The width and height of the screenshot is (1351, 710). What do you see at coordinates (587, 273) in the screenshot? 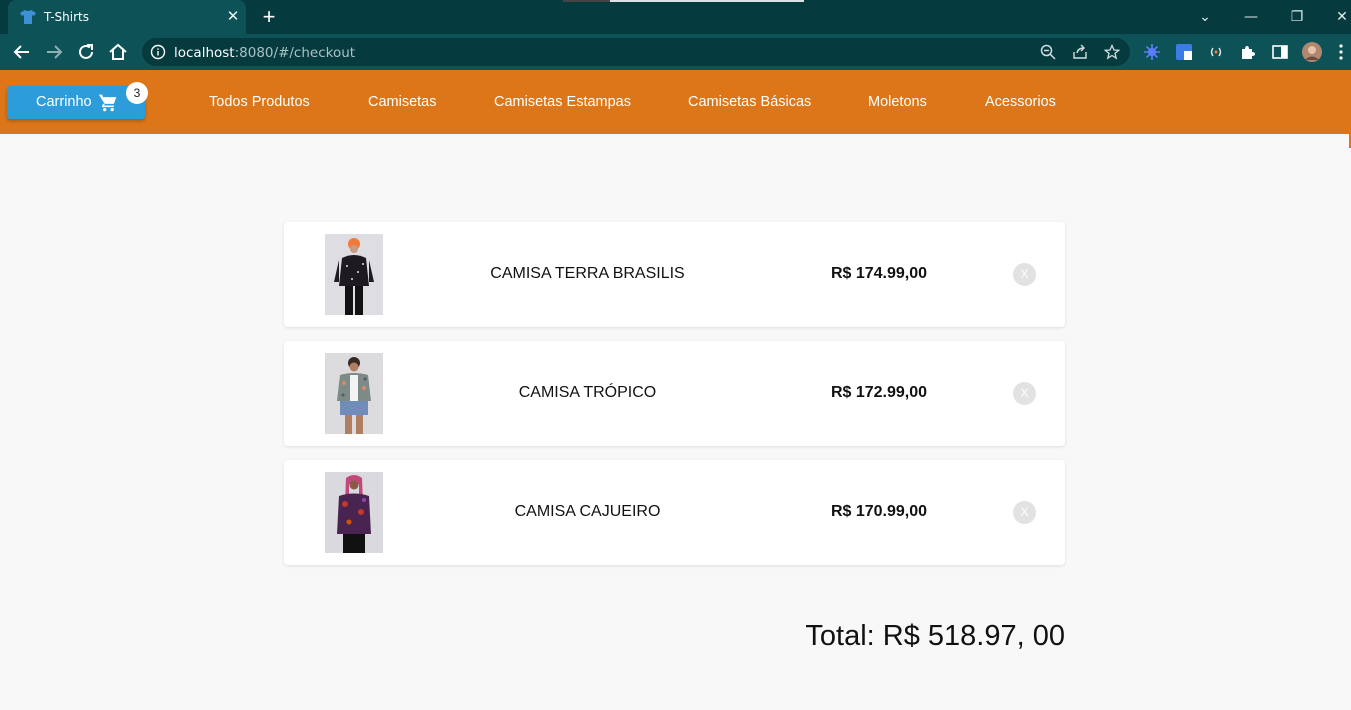
I see `product-name: CAMISA TERRA BRASILIS` at bounding box center [587, 273].